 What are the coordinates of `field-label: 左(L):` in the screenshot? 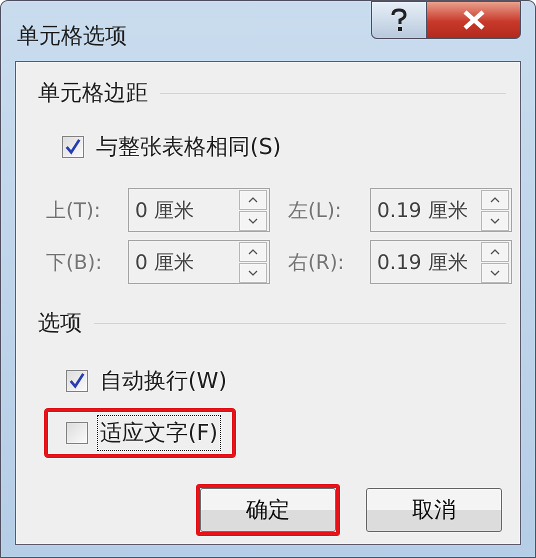 It's located at (315, 210).